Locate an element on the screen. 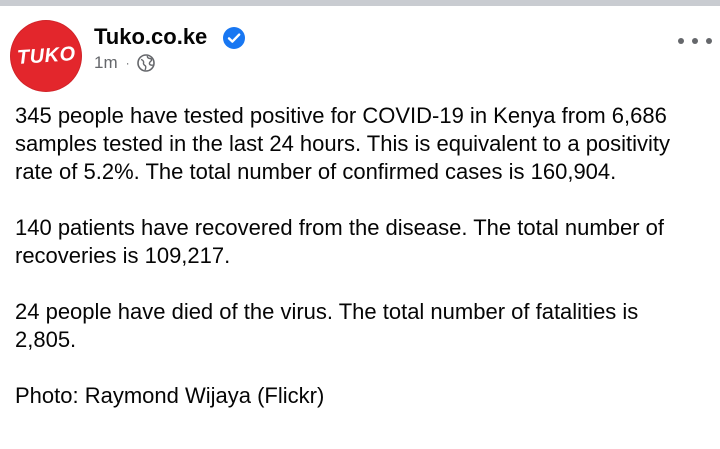 The image size is (720, 449). post-photo-credit: Photo: Raymond Wijaya (Flickr) is located at coordinates (170, 395).